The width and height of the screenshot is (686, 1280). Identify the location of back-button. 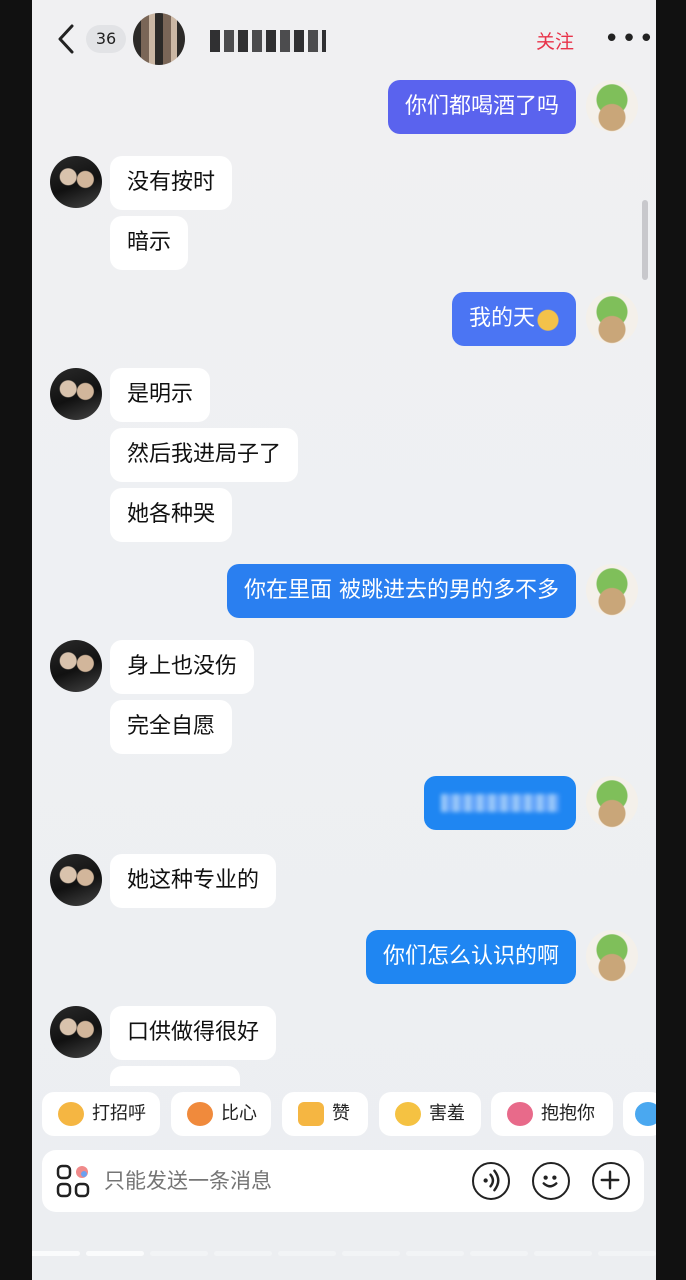
(66, 39).